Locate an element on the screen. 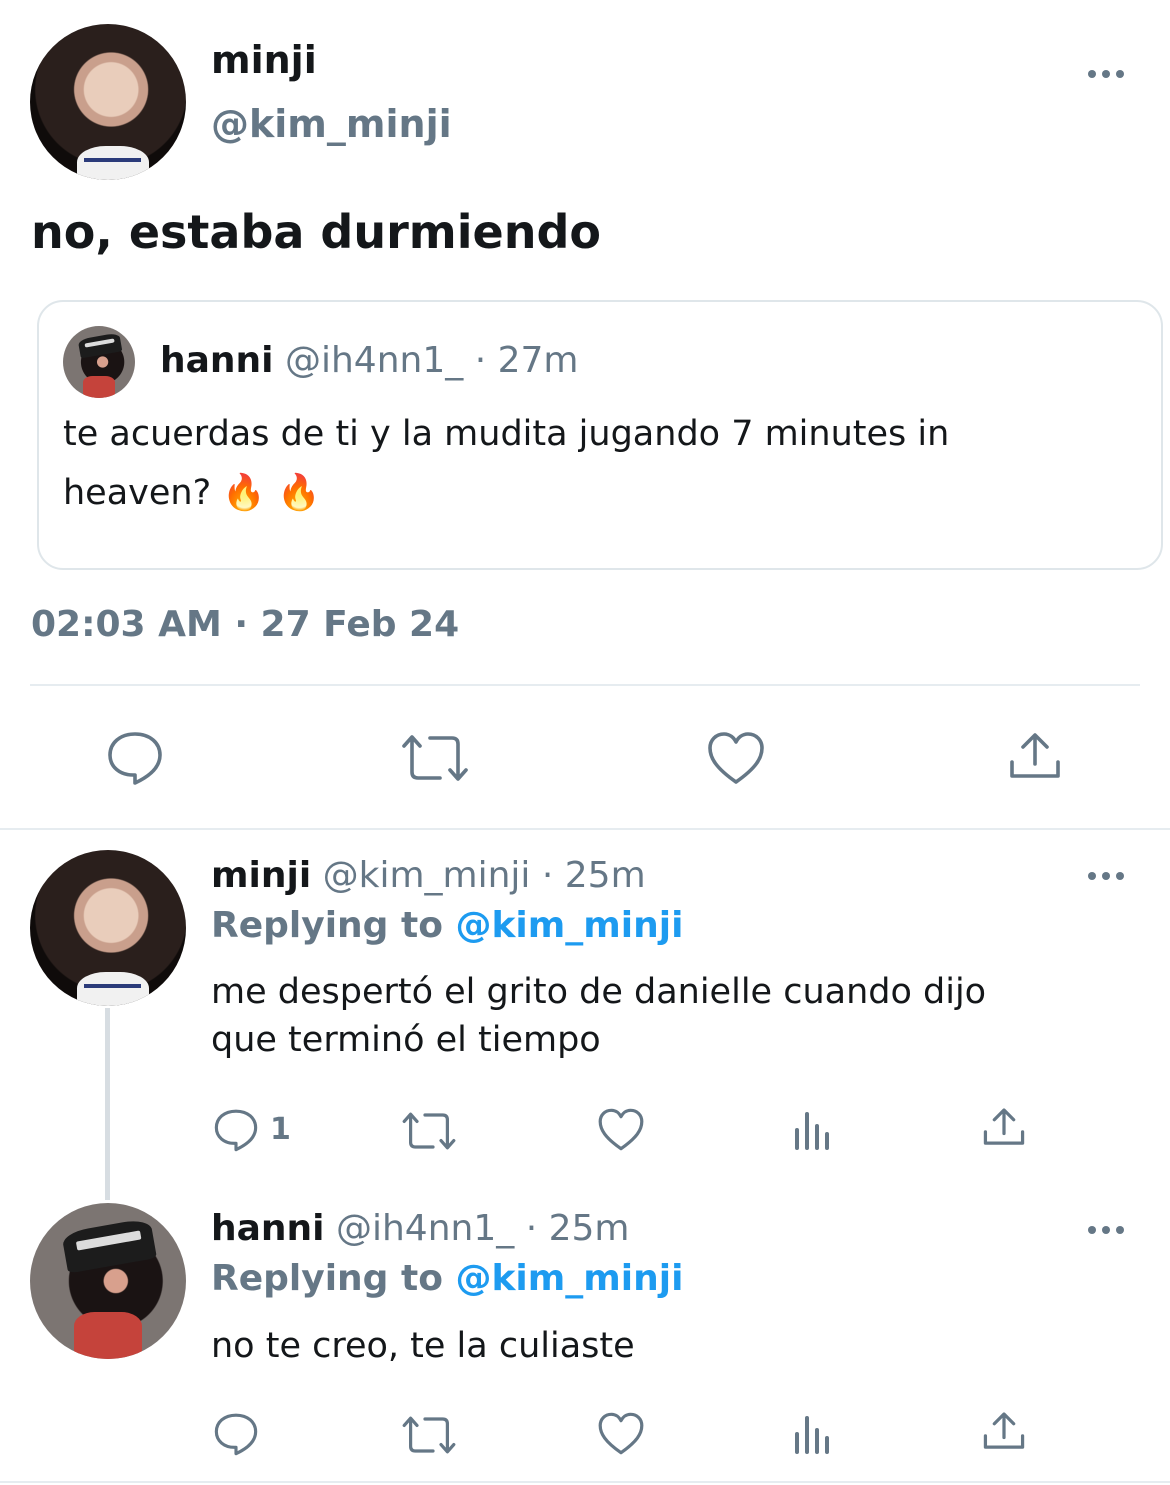 The width and height of the screenshot is (1170, 1485). tweet-text: no, estaba durmiendo is located at coordinates (316, 232).